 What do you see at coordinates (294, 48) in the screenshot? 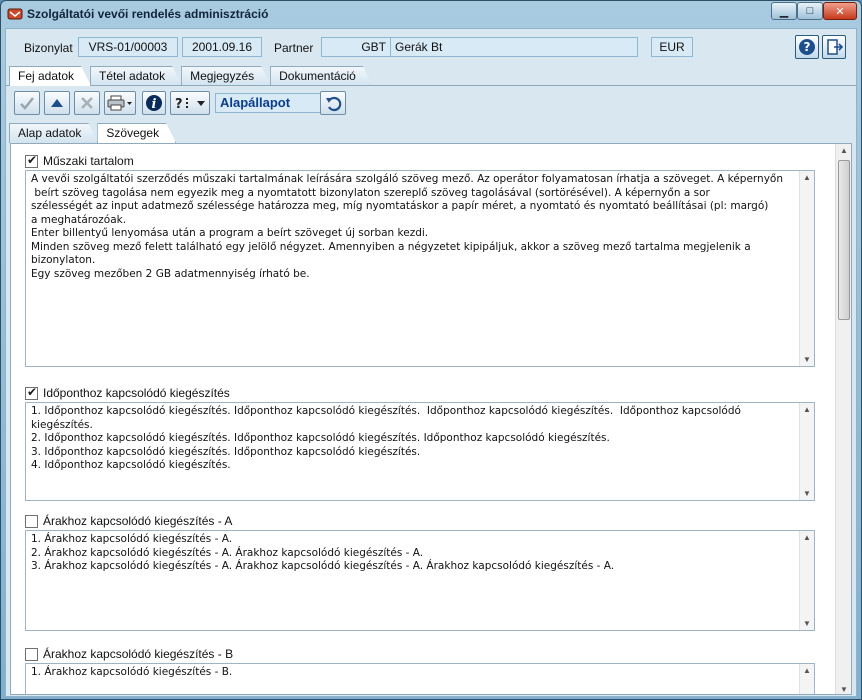
I see `partner-label: Partner` at bounding box center [294, 48].